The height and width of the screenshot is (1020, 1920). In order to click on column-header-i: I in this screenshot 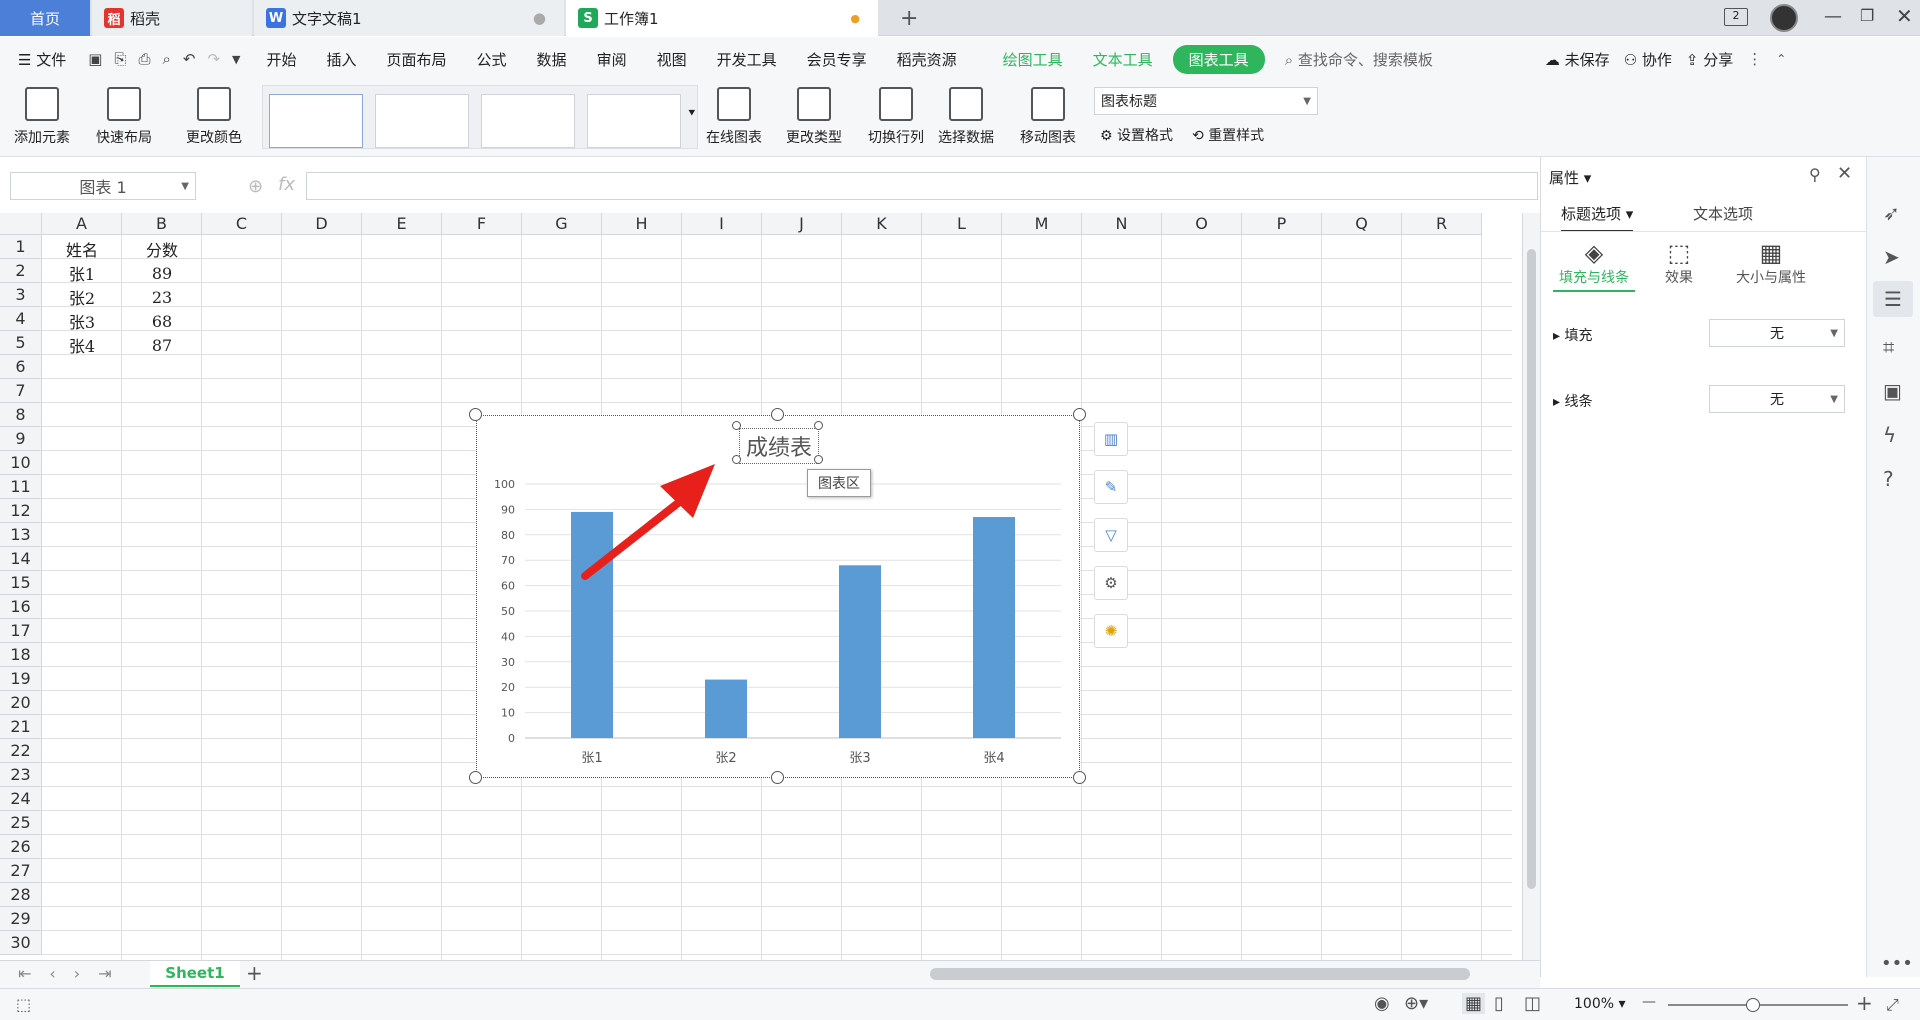, I will do `click(722, 224)`.